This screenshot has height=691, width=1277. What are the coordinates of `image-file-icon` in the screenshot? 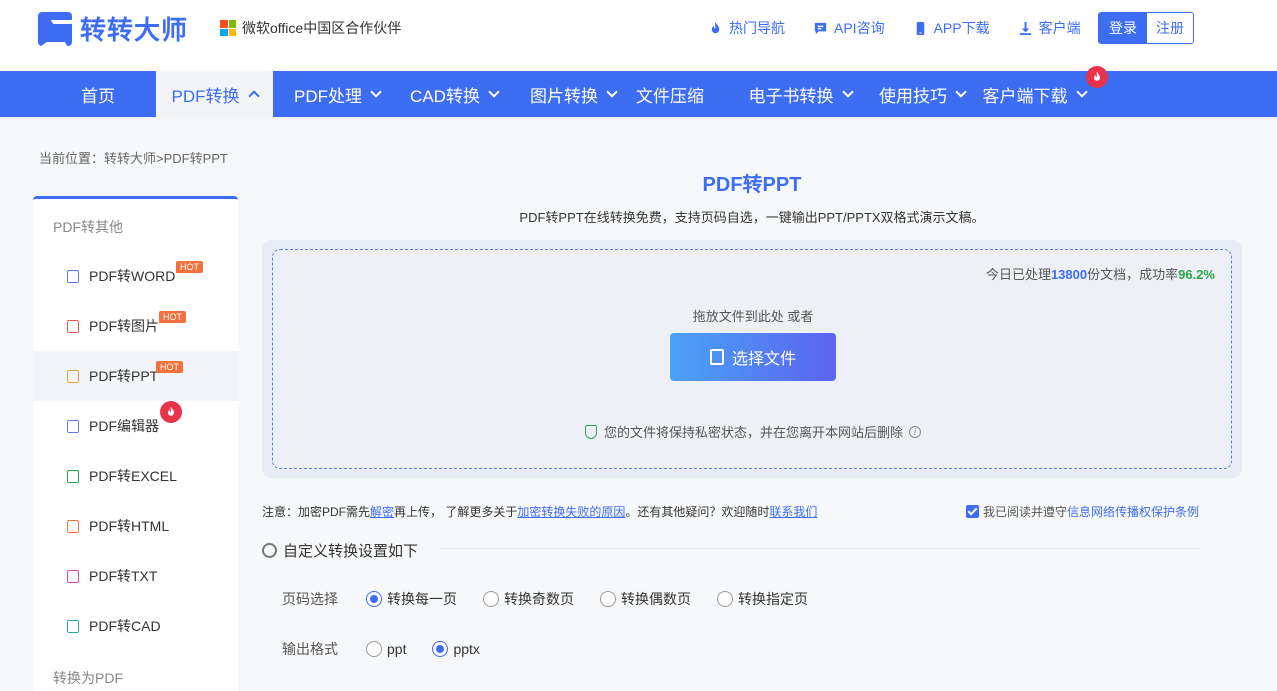 It's located at (73, 326).